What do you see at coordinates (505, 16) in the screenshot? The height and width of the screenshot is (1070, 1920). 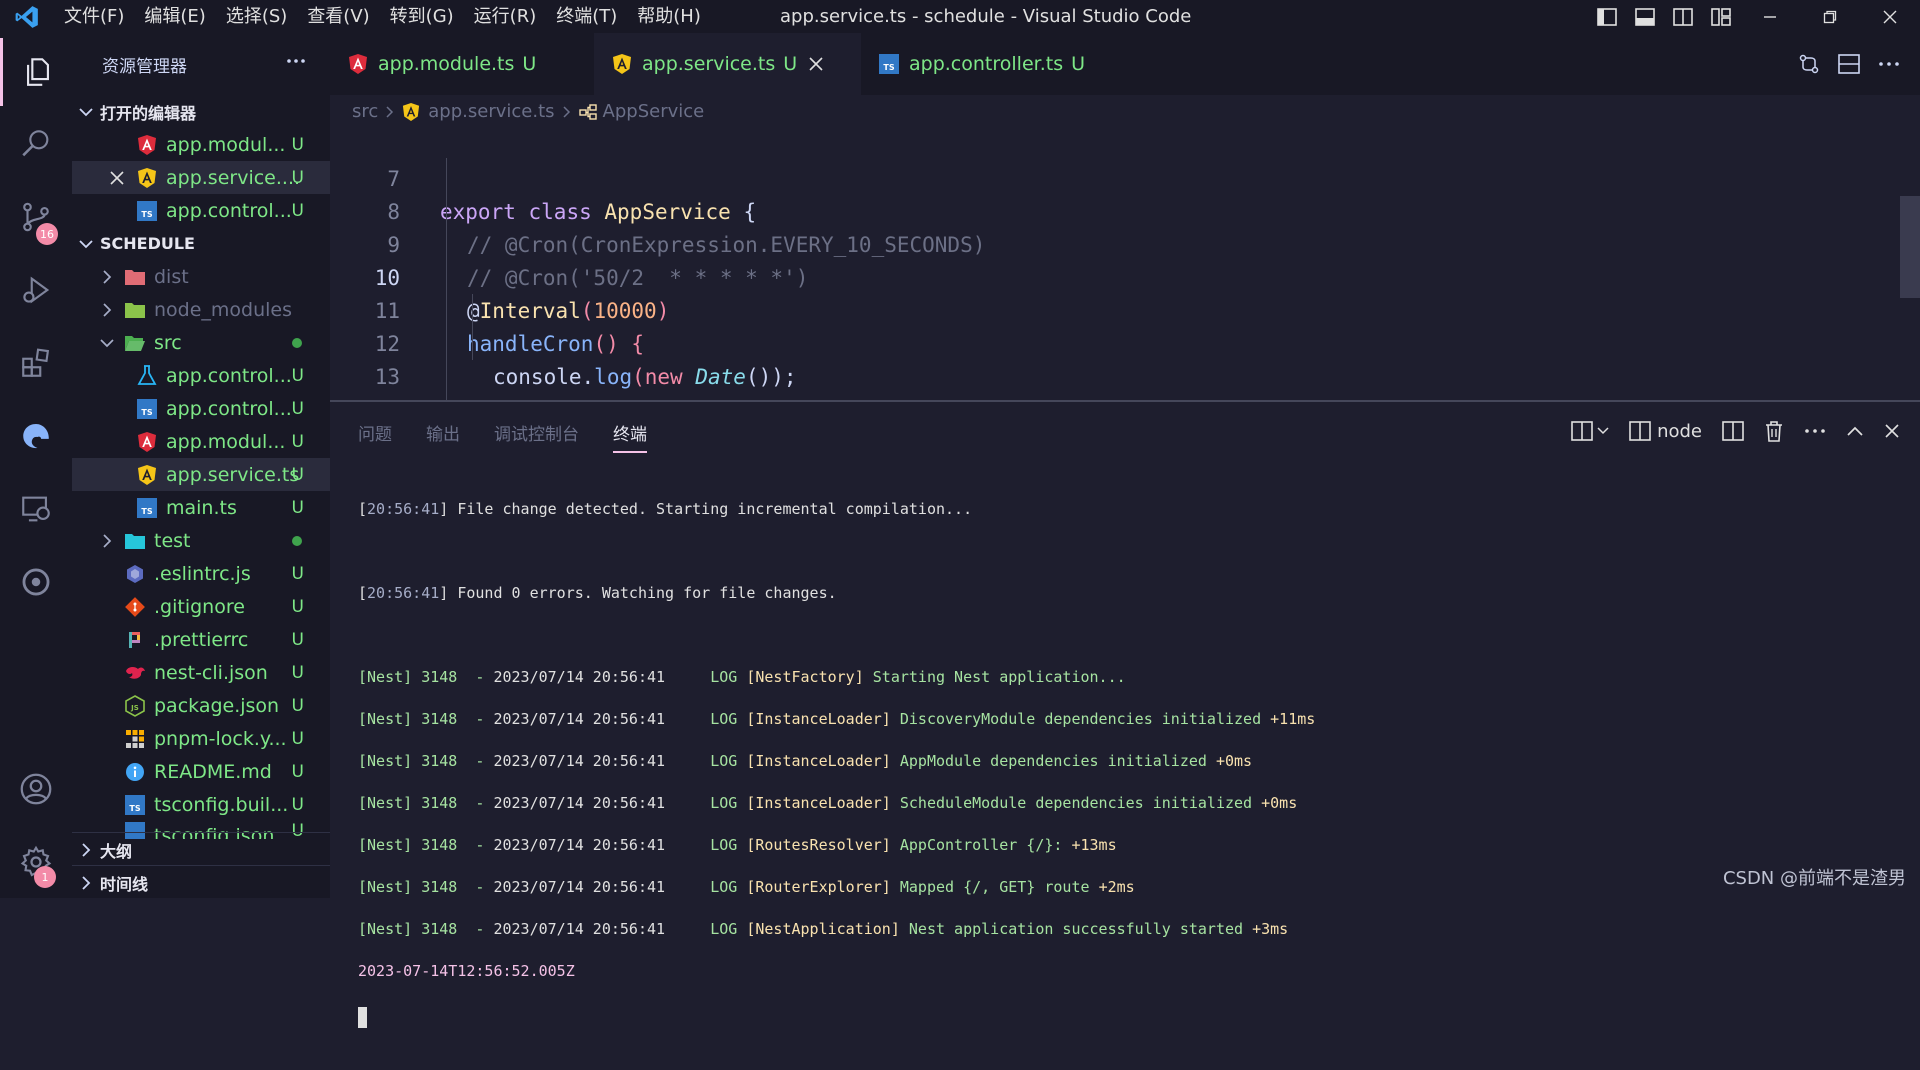 I see `menu-run: 运行(R)` at bounding box center [505, 16].